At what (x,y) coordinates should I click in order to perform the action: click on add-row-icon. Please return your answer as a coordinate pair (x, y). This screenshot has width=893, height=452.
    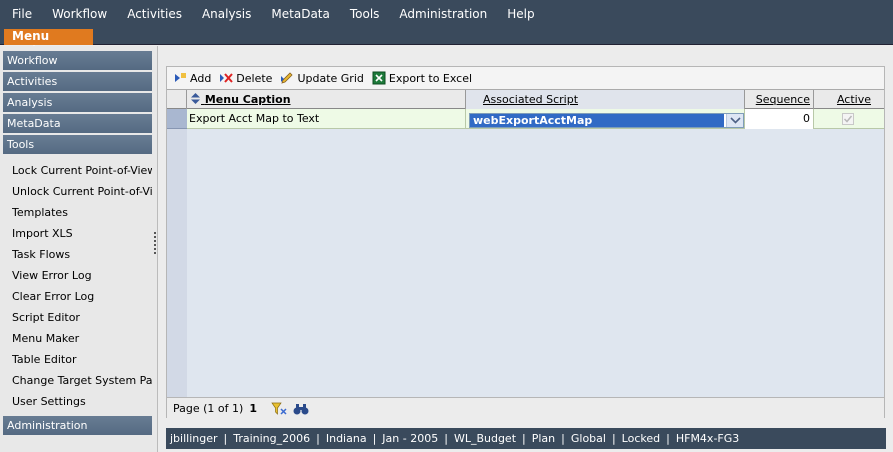
    Looking at the image, I should click on (180, 78).